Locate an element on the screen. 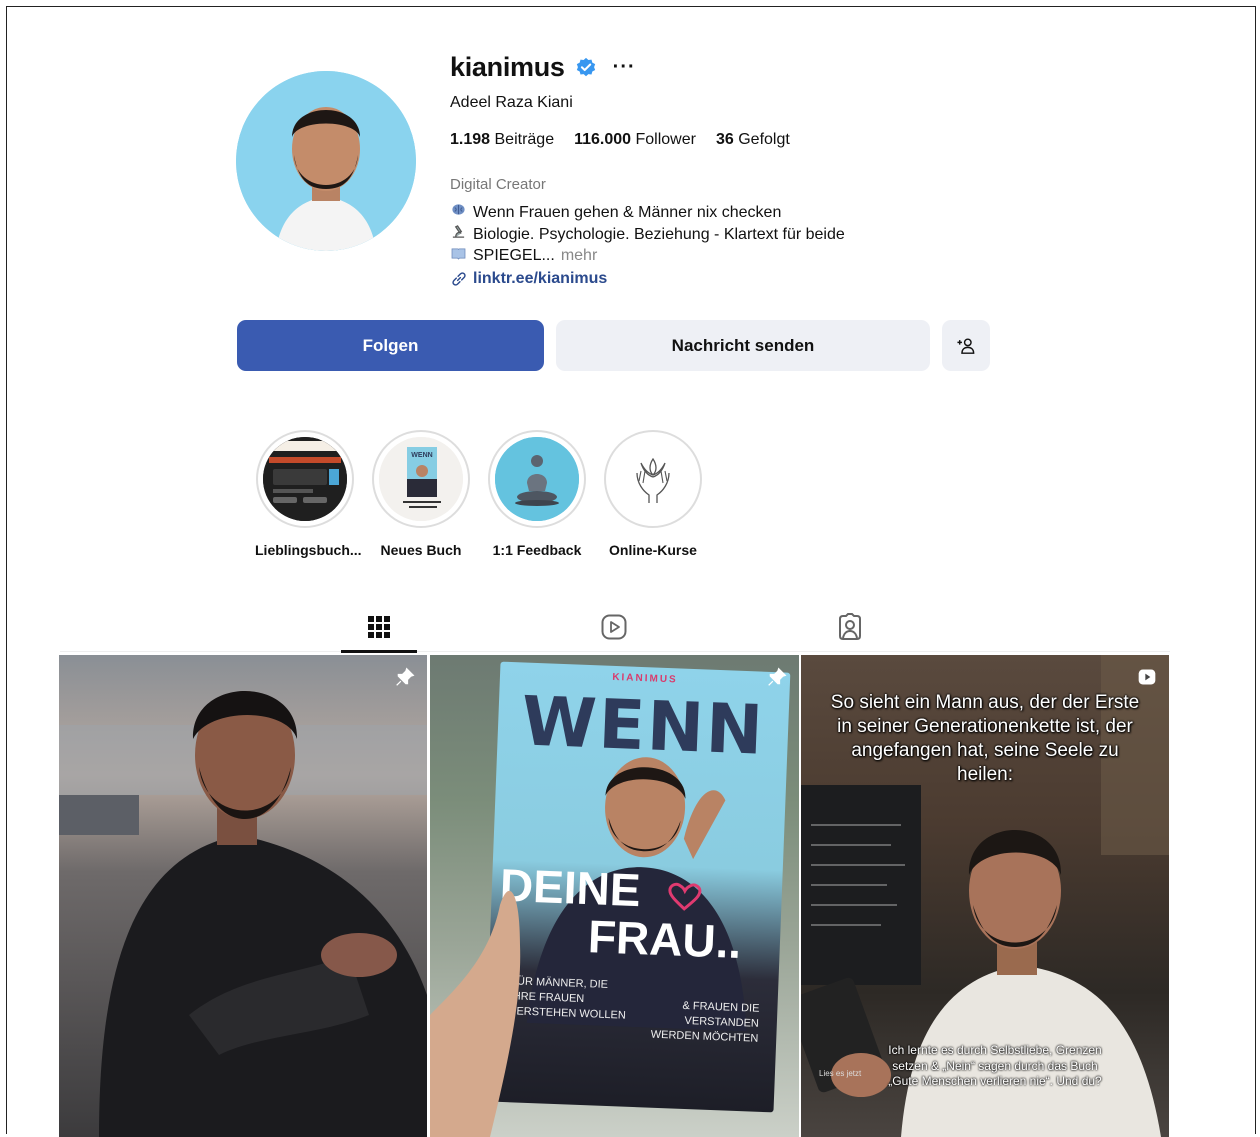 The width and height of the screenshot is (1260, 1137). profile-link: linktr.ee/kianimus is located at coordinates (528, 279).